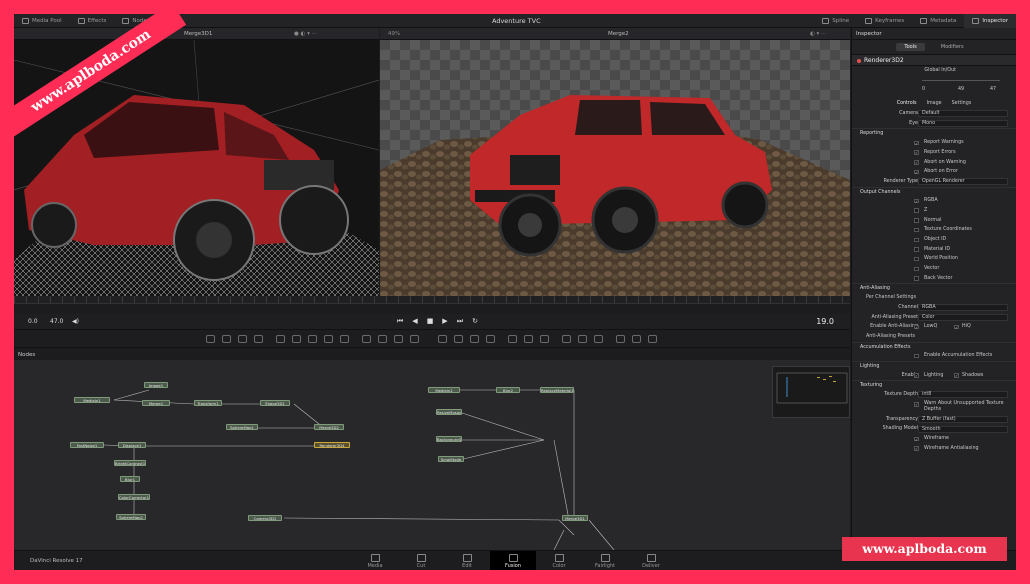  Describe the element at coordinates (208, 403) in the screenshot. I see `node-transform1: Transform1` at that location.